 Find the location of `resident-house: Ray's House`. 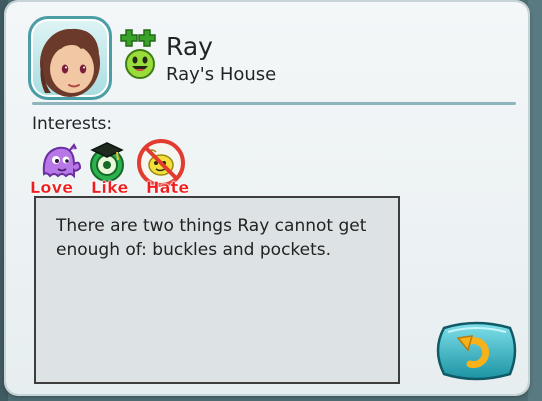

resident-house: Ray's House is located at coordinates (221, 74).